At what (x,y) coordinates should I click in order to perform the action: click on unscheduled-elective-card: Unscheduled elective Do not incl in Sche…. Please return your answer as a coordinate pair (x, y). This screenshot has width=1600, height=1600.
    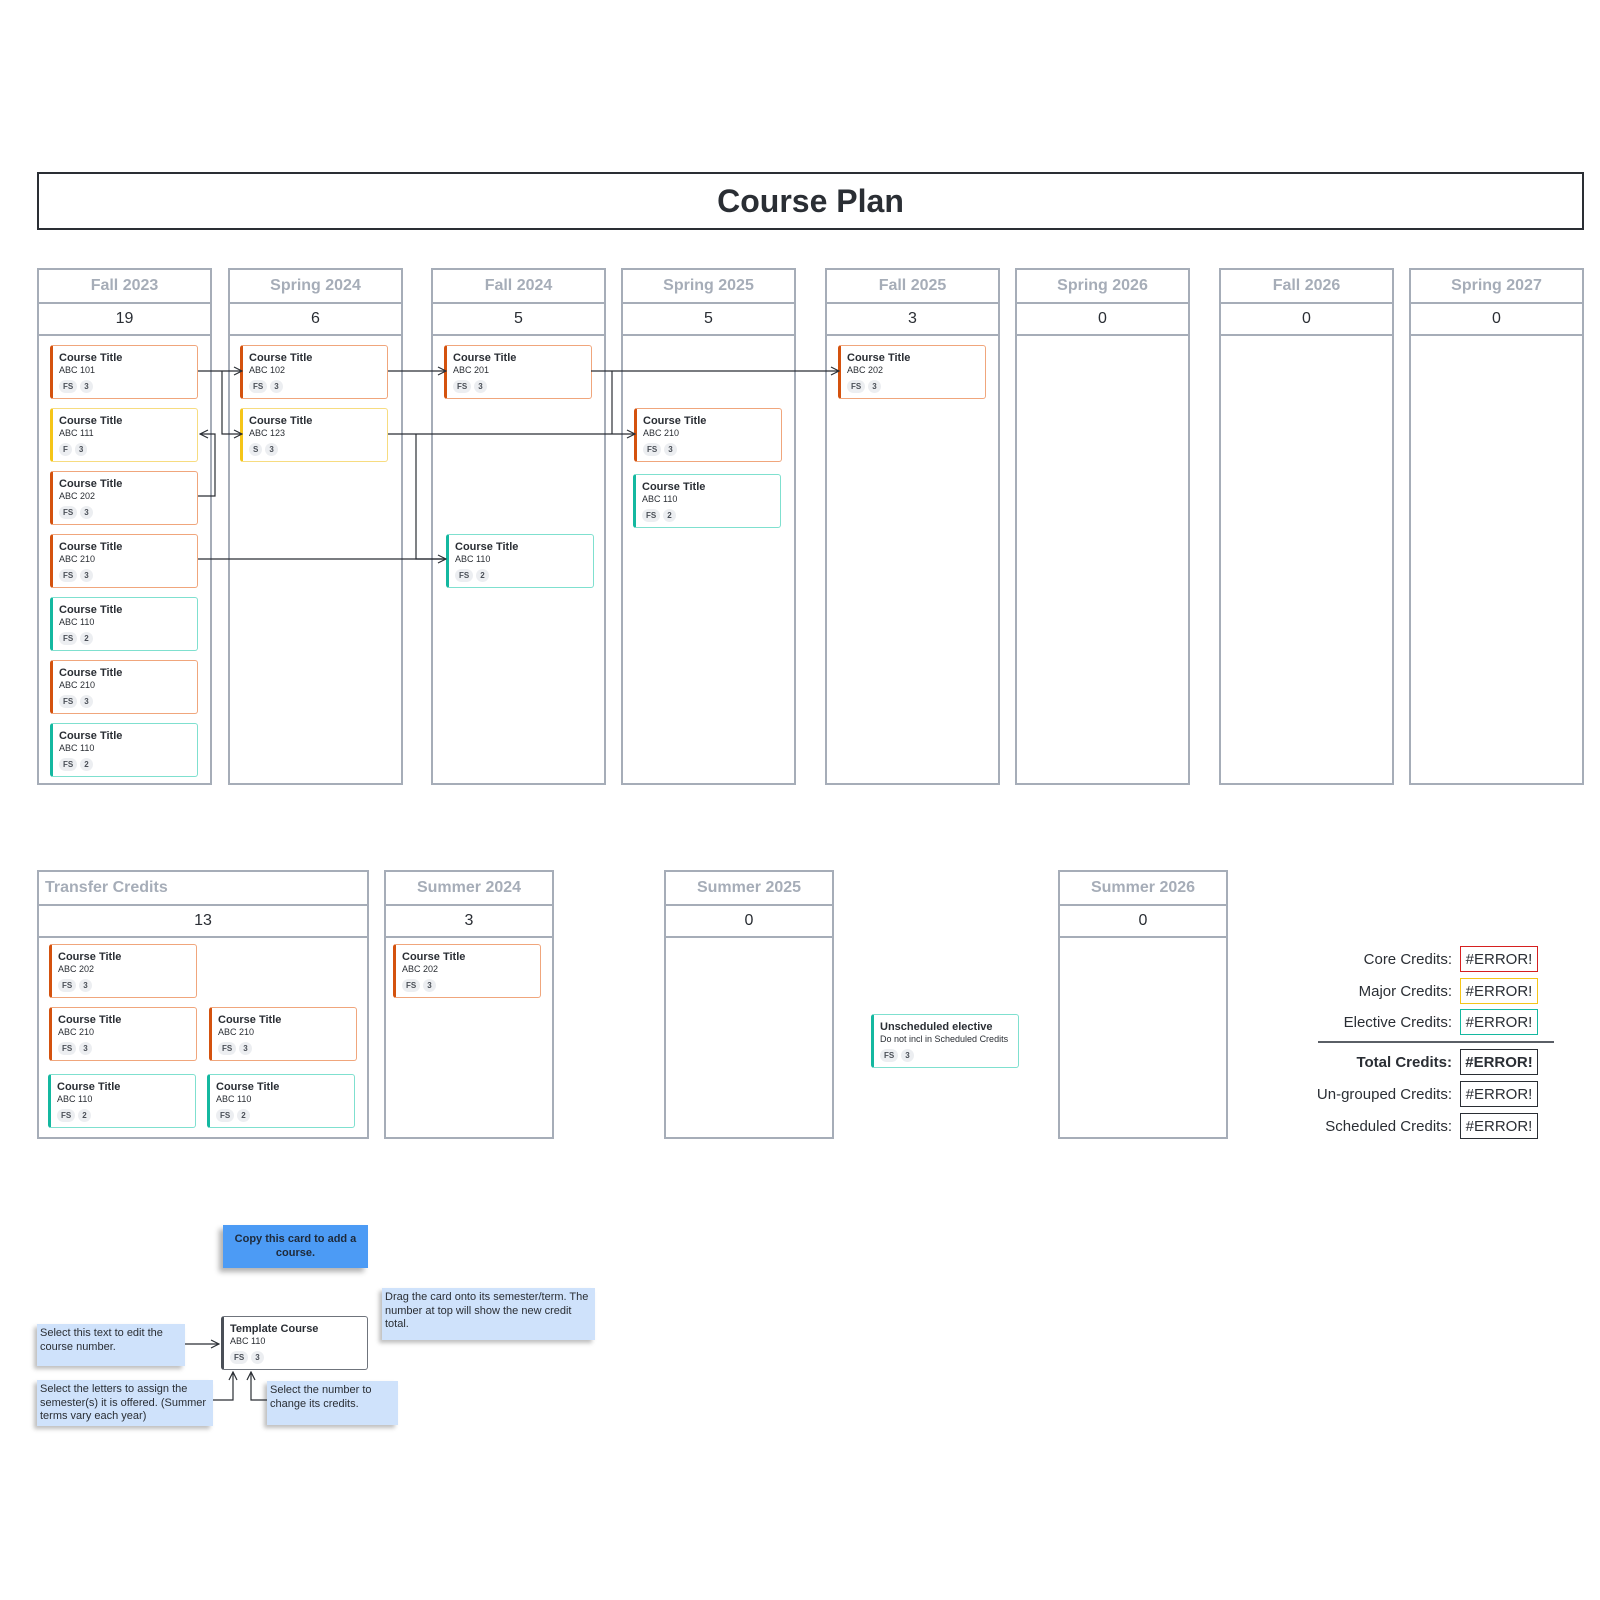
    Looking at the image, I should click on (945, 1041).